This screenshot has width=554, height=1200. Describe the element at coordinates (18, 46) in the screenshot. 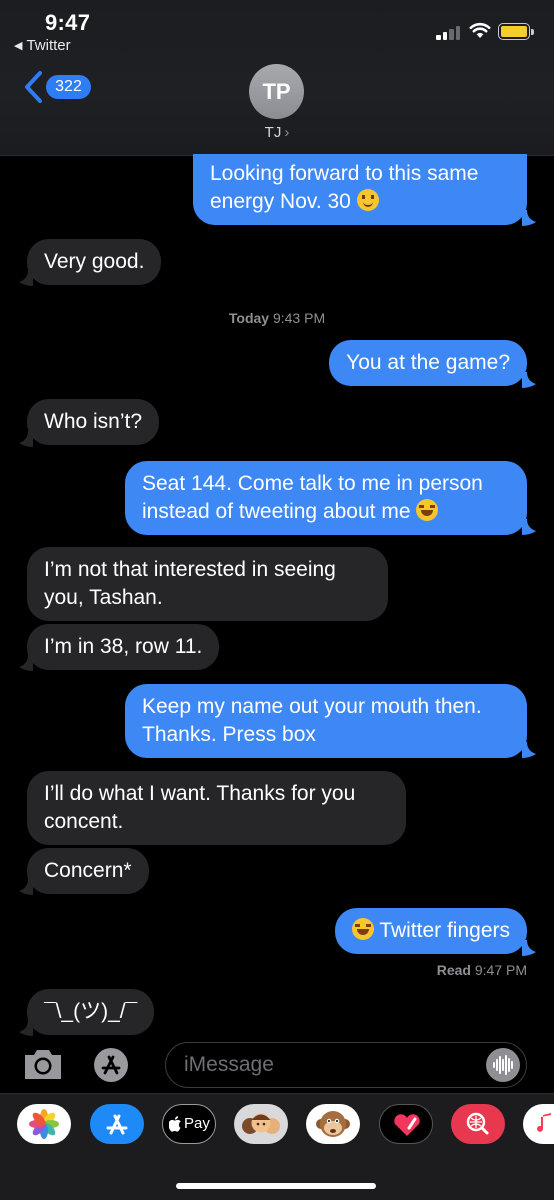

I see `back-triangle-icon: ◀` at that location.